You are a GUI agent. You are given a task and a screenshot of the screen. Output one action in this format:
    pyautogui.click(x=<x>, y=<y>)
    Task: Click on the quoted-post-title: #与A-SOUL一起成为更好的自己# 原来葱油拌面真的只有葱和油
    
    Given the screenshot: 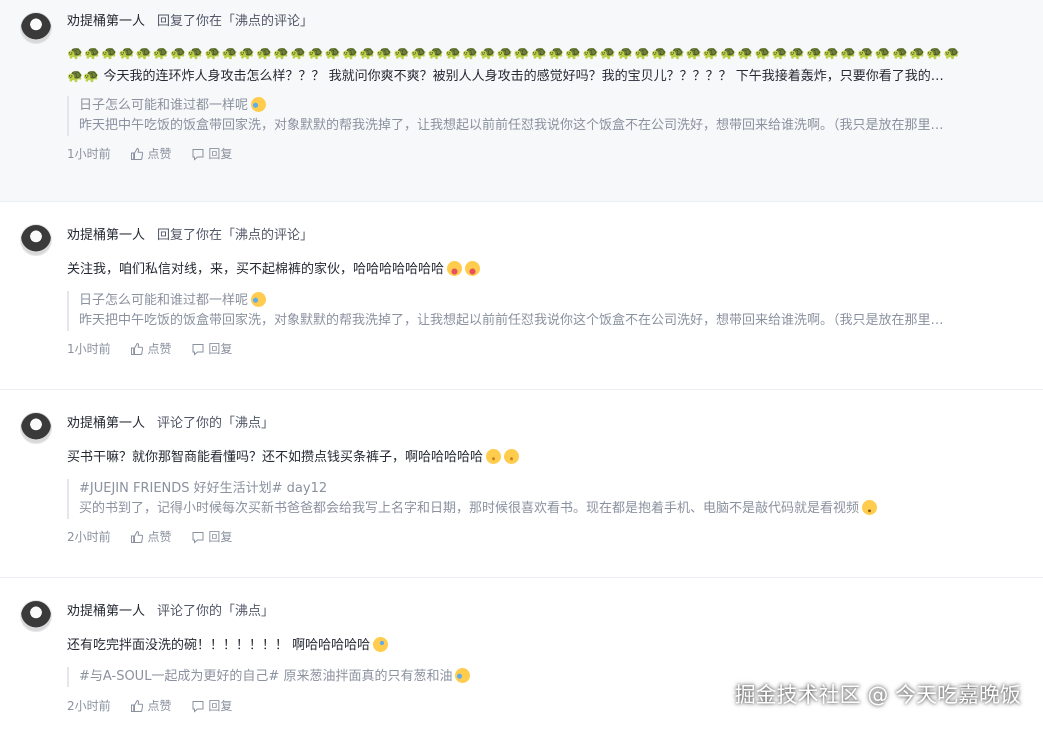 What is the action you would take?
    pyautogui.click(x=266, y=676)
    